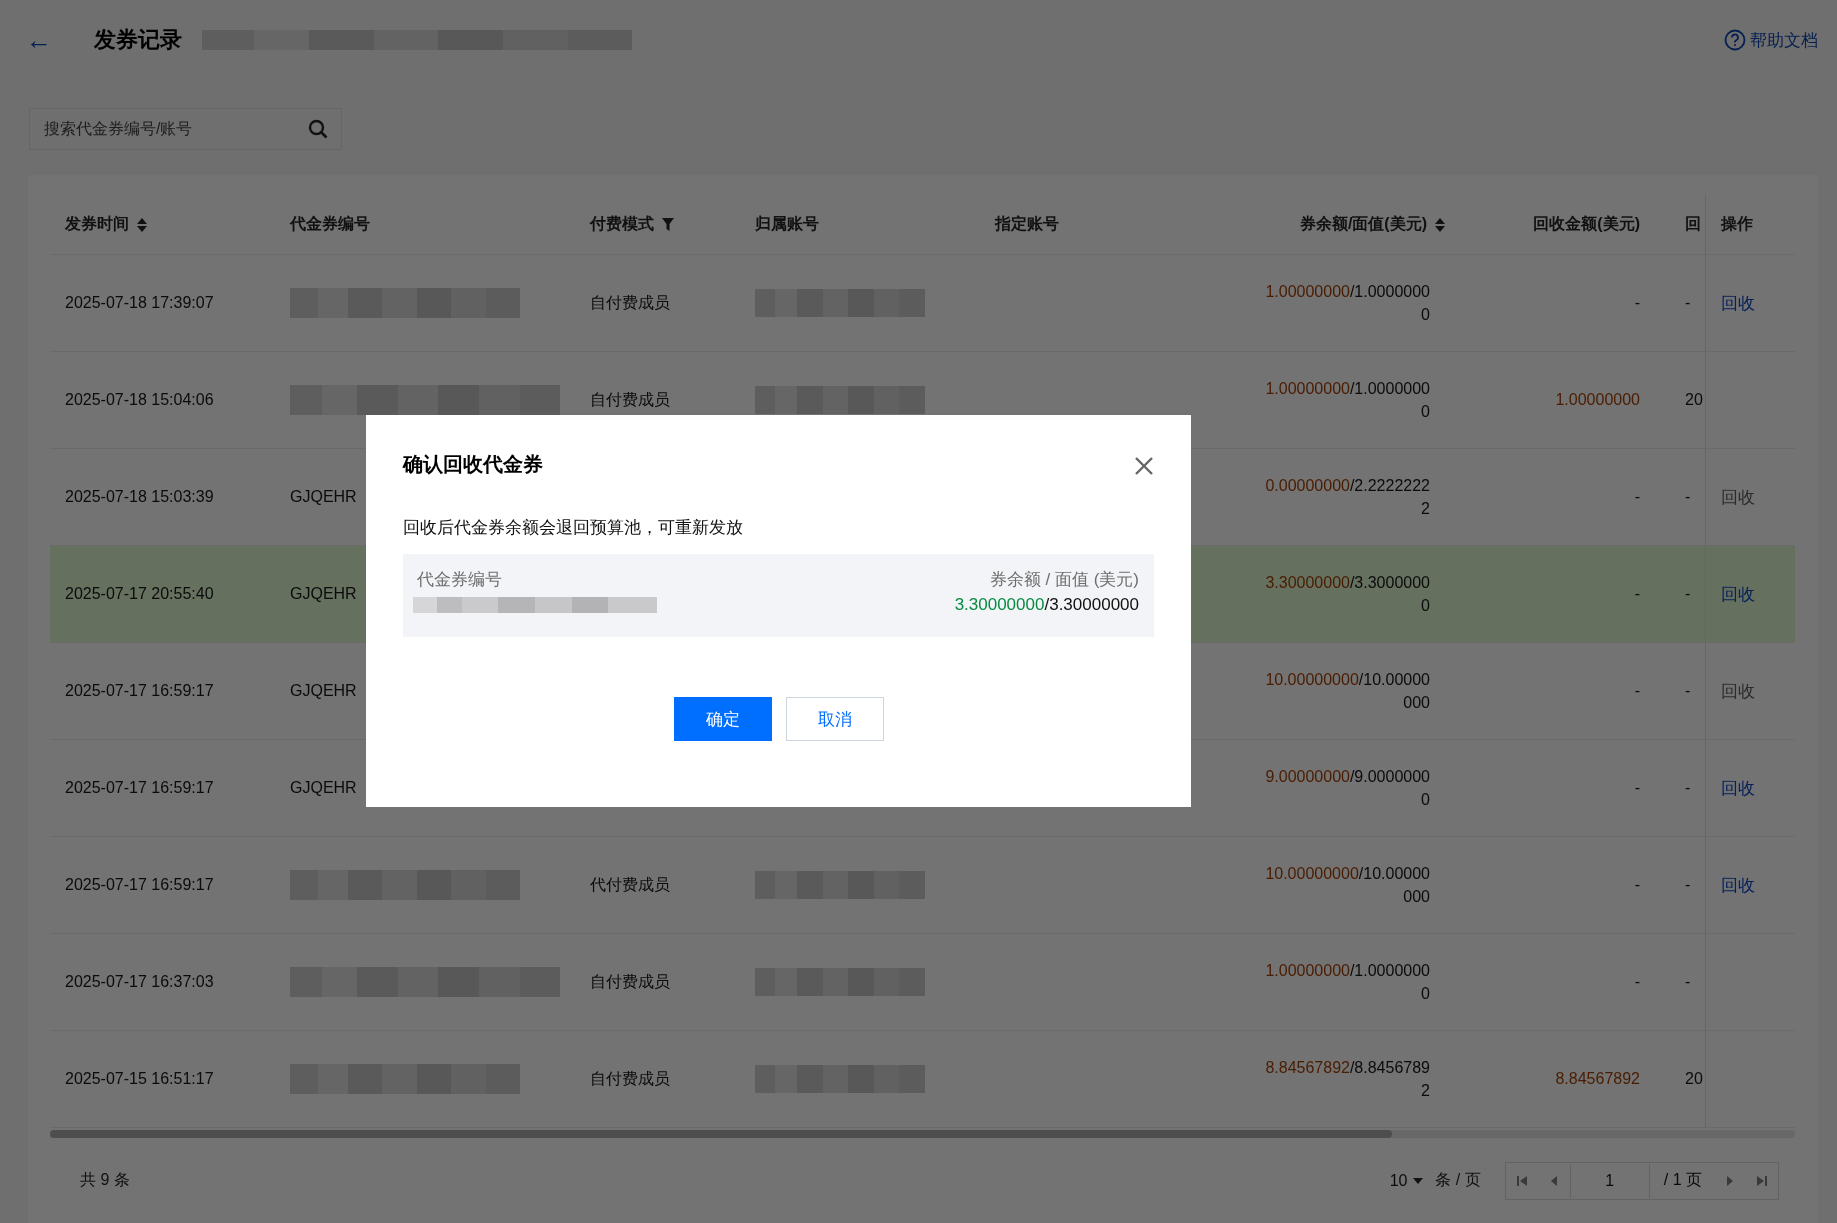 The height and width of the screenshot is (1223, 1837). I want to click on face-value: /2.22222222, so click(1389, 497).